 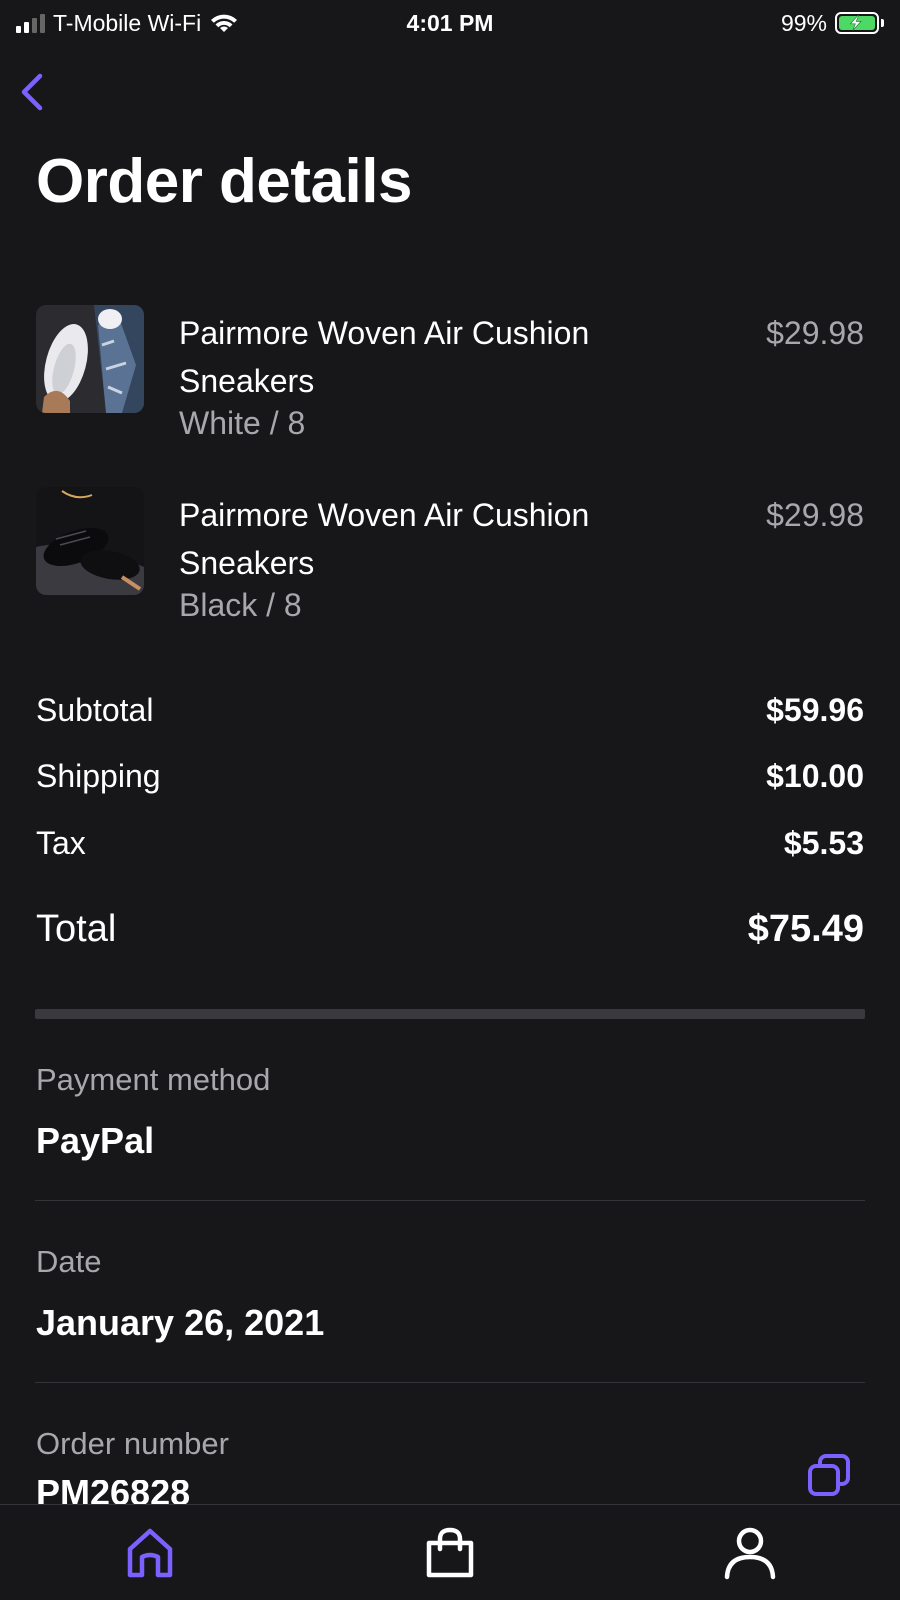 What do you see at coordinates (805, 929) in the screenshot?
I see `total-value: $75.49` at bounding box center [805, 929].